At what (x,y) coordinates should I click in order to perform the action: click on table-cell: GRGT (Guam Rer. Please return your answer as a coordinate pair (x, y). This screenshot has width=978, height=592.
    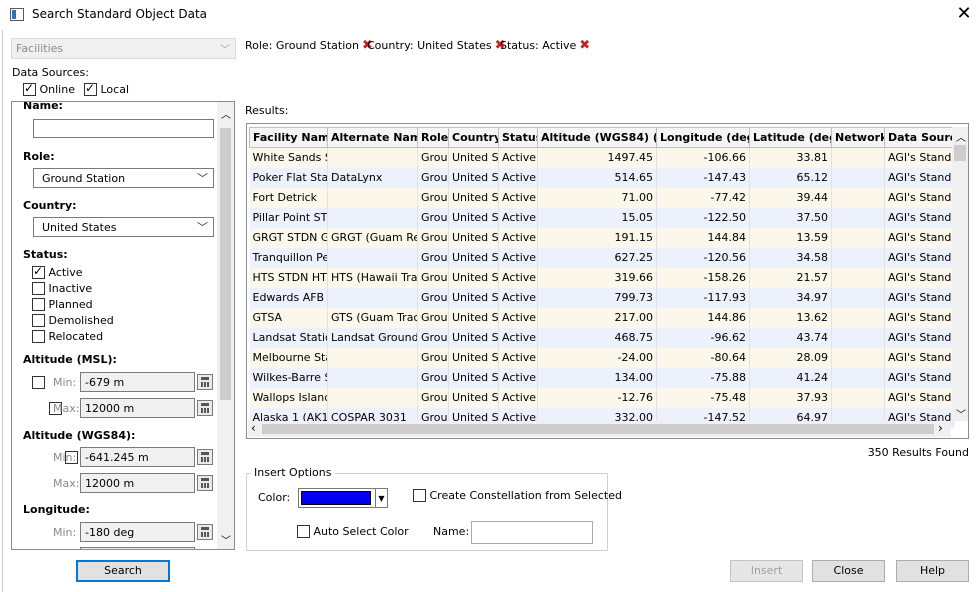
    Looking at the image, I should click on (372, 237).